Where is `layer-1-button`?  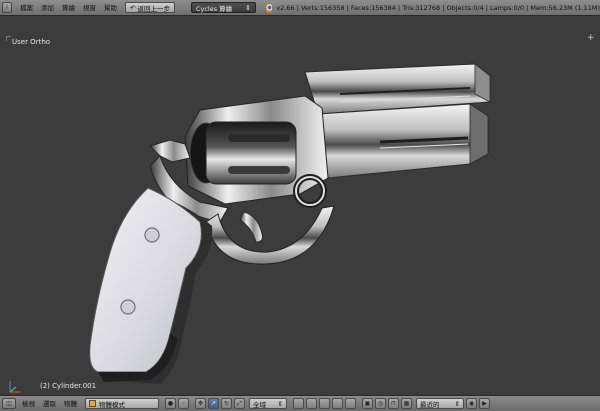 layer-1-button is located at coordinates (298, 403).